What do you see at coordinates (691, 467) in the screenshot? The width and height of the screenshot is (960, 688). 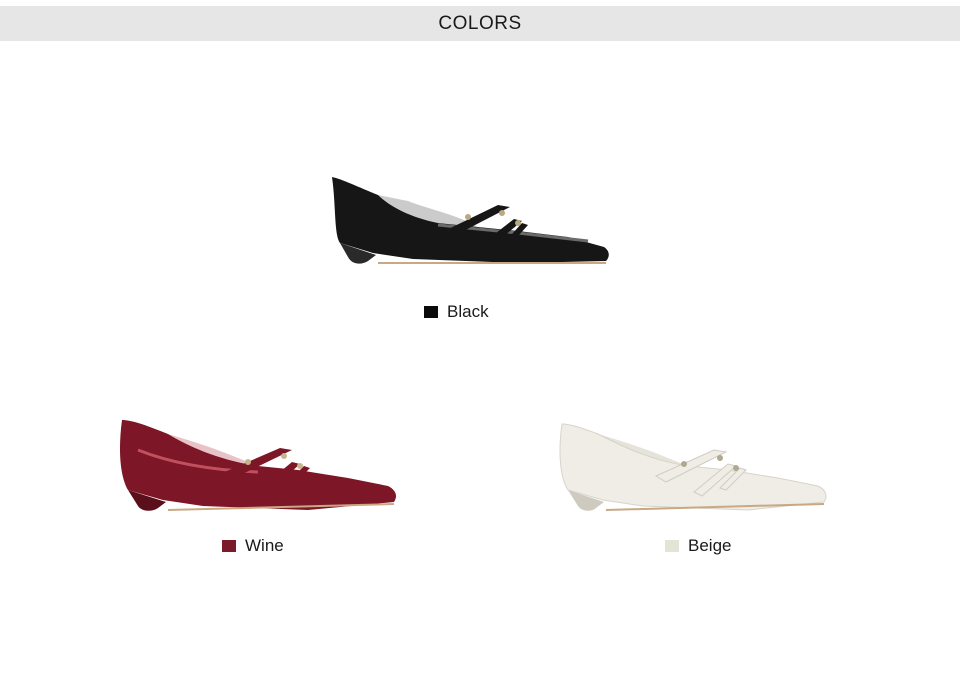 I see `beige-shoe-image` at bounding box center [691, 467].